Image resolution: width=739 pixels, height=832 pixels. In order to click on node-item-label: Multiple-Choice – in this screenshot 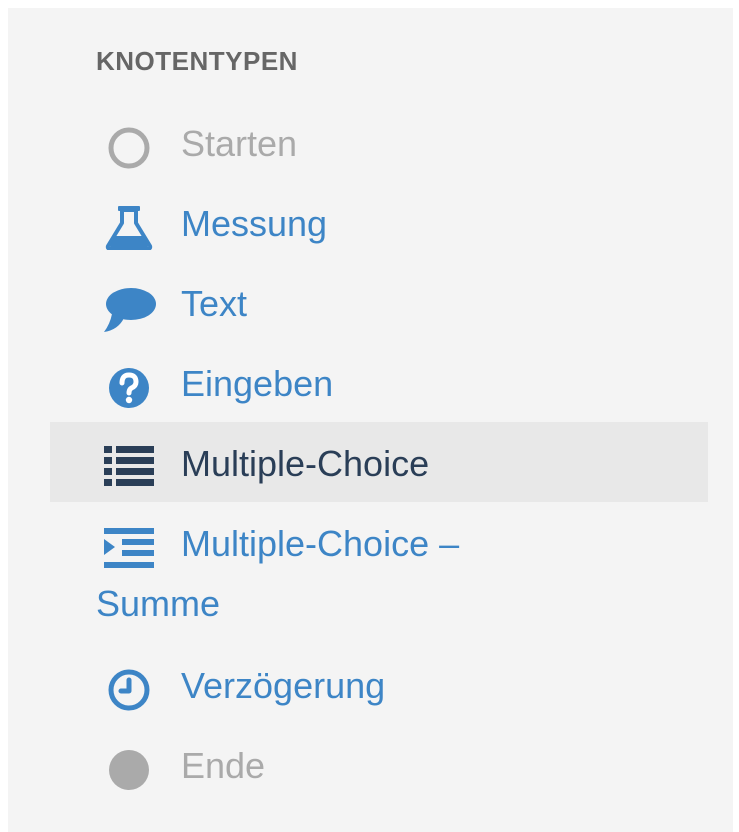, I will do `click(320, 543)`.